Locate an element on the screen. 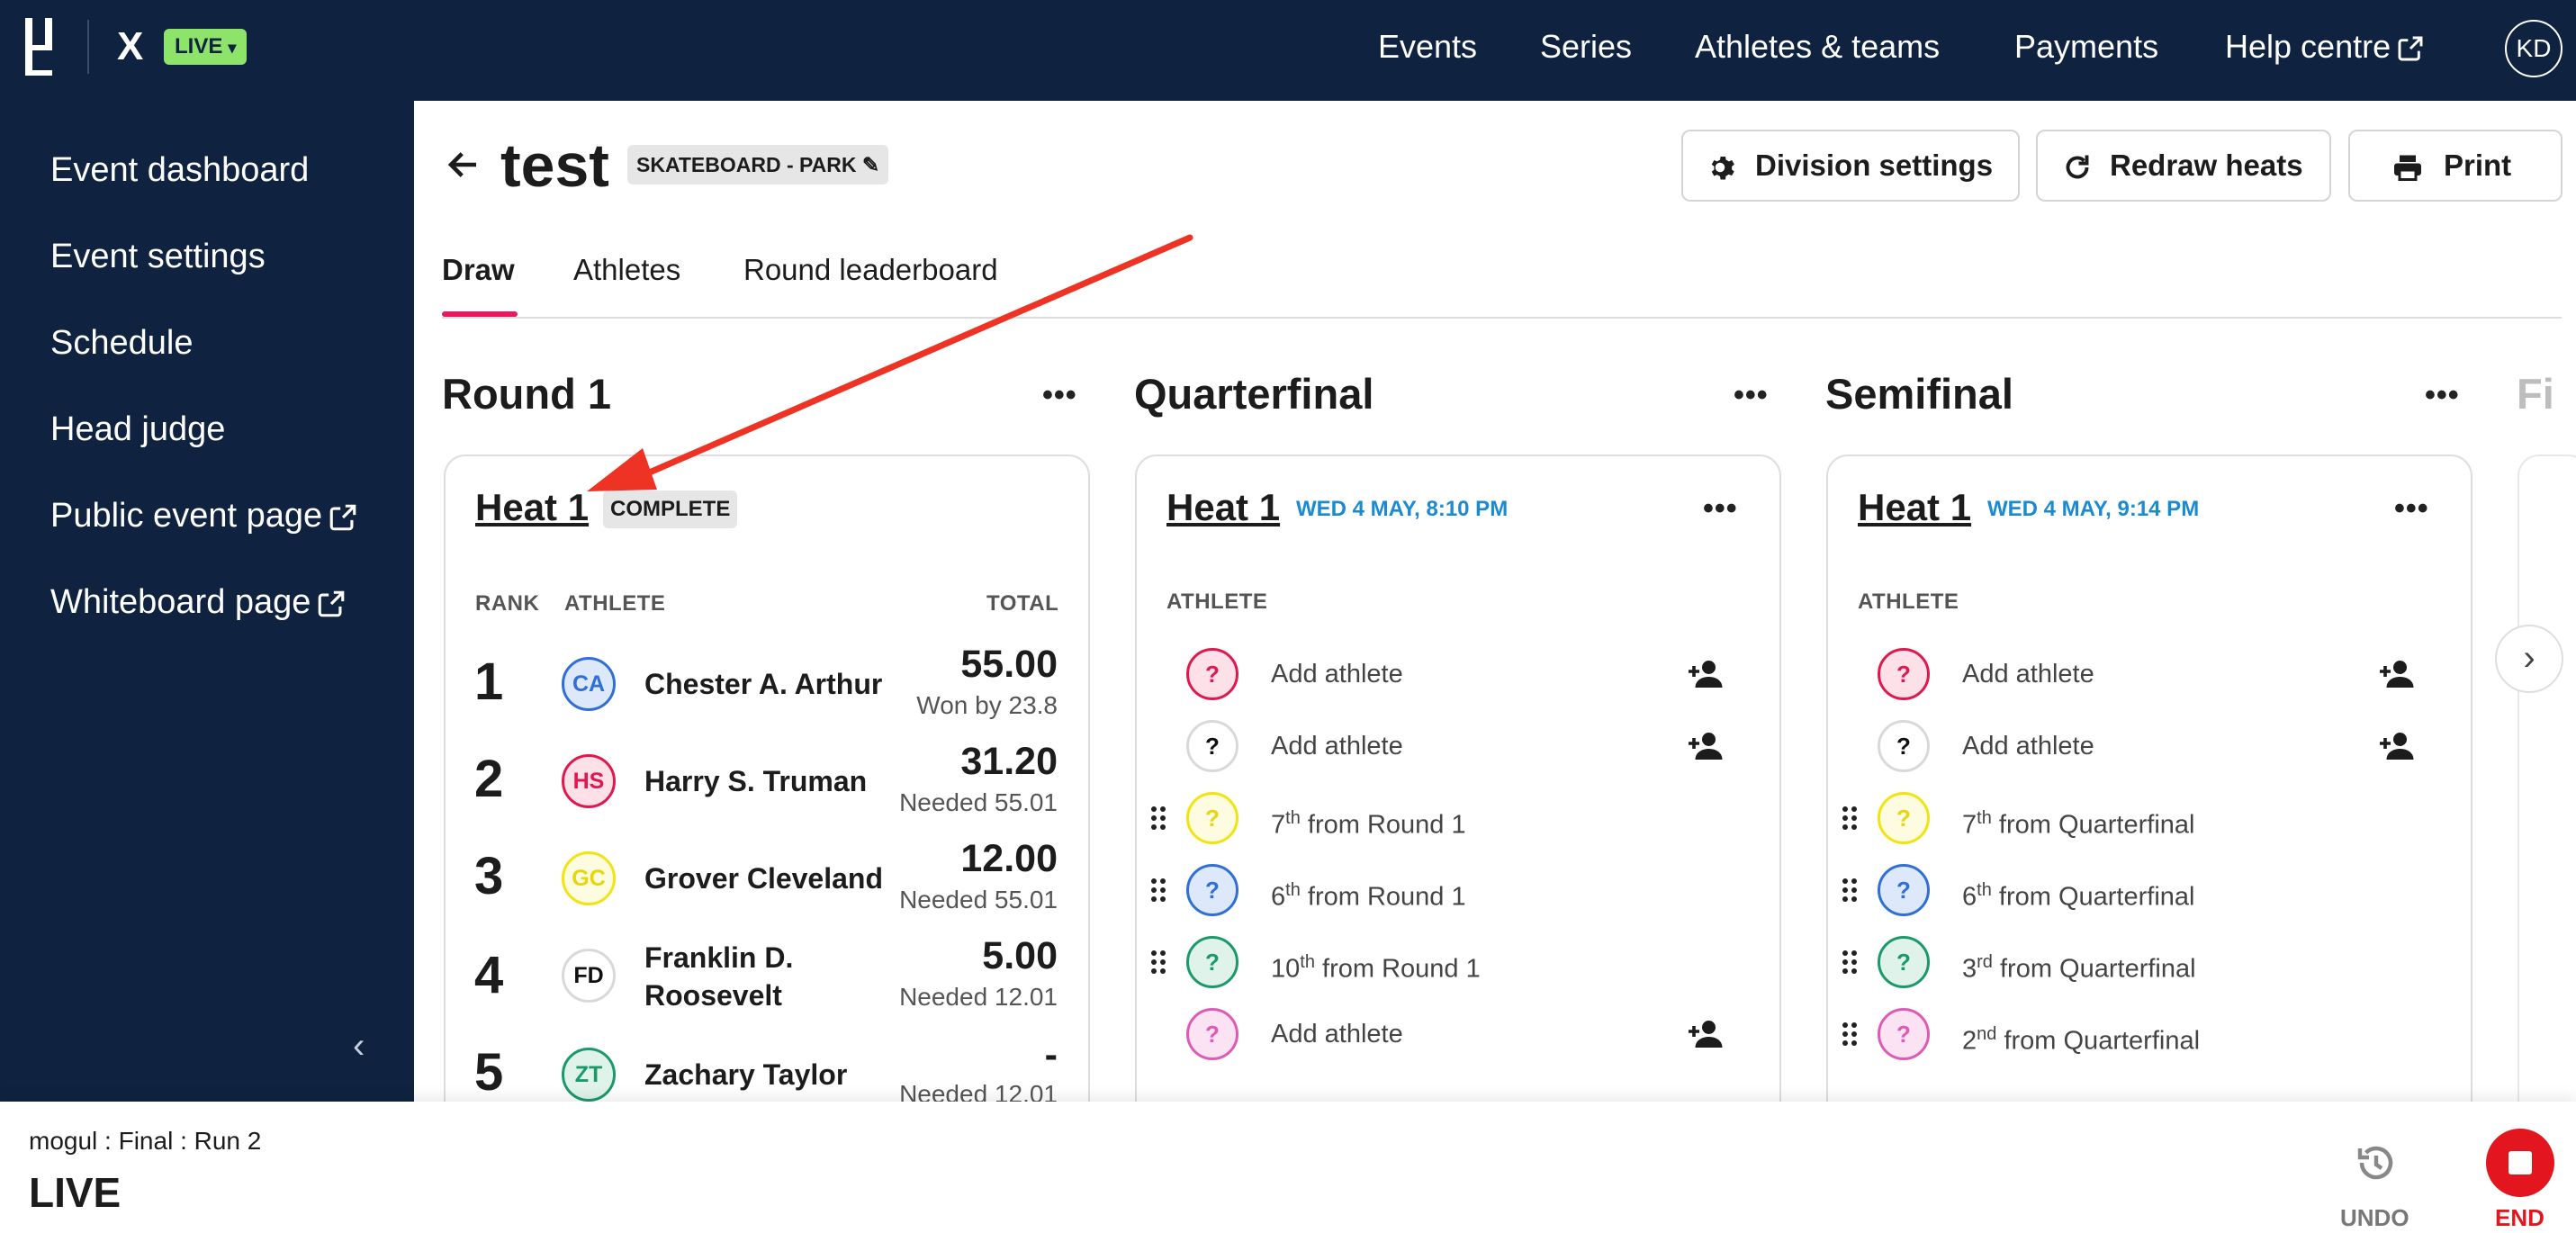 This screenshot has height=1233, width=2576. quarterfinal-title: Quarterfinal is located at coordinates (1254, 394).